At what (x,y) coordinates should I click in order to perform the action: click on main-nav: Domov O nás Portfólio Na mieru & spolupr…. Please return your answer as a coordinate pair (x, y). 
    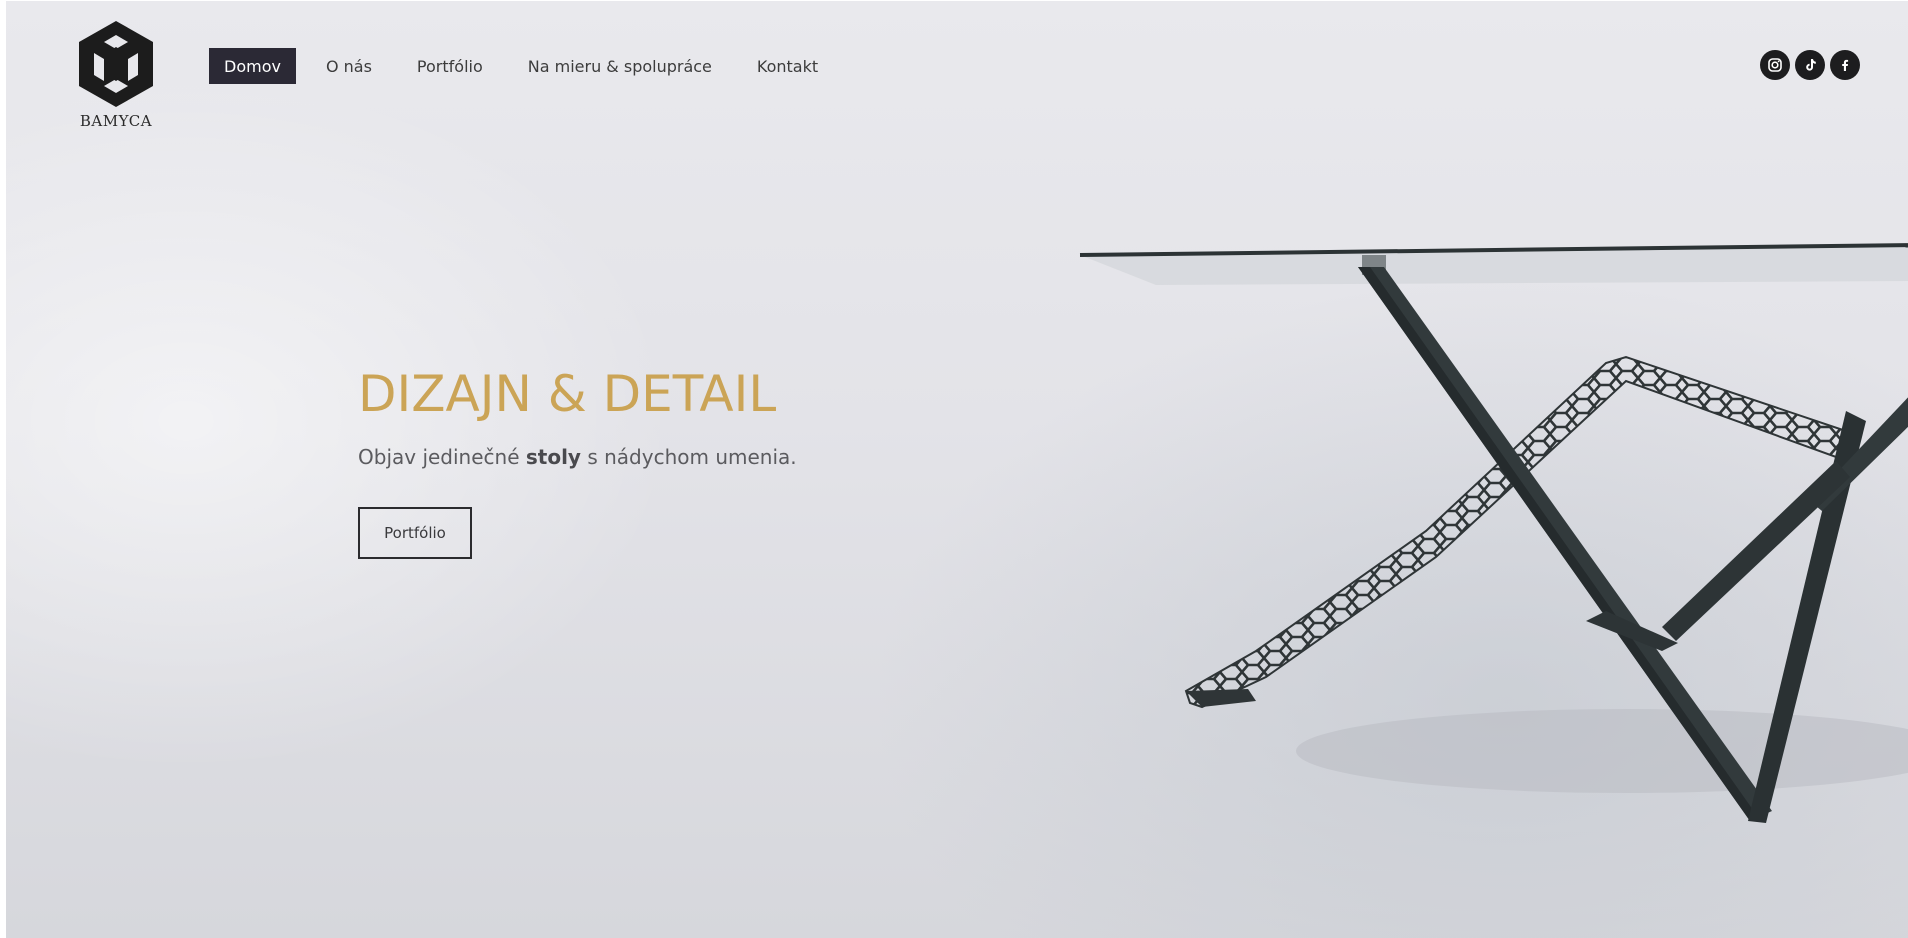
    Looking at the image, I should click on (528, 66).